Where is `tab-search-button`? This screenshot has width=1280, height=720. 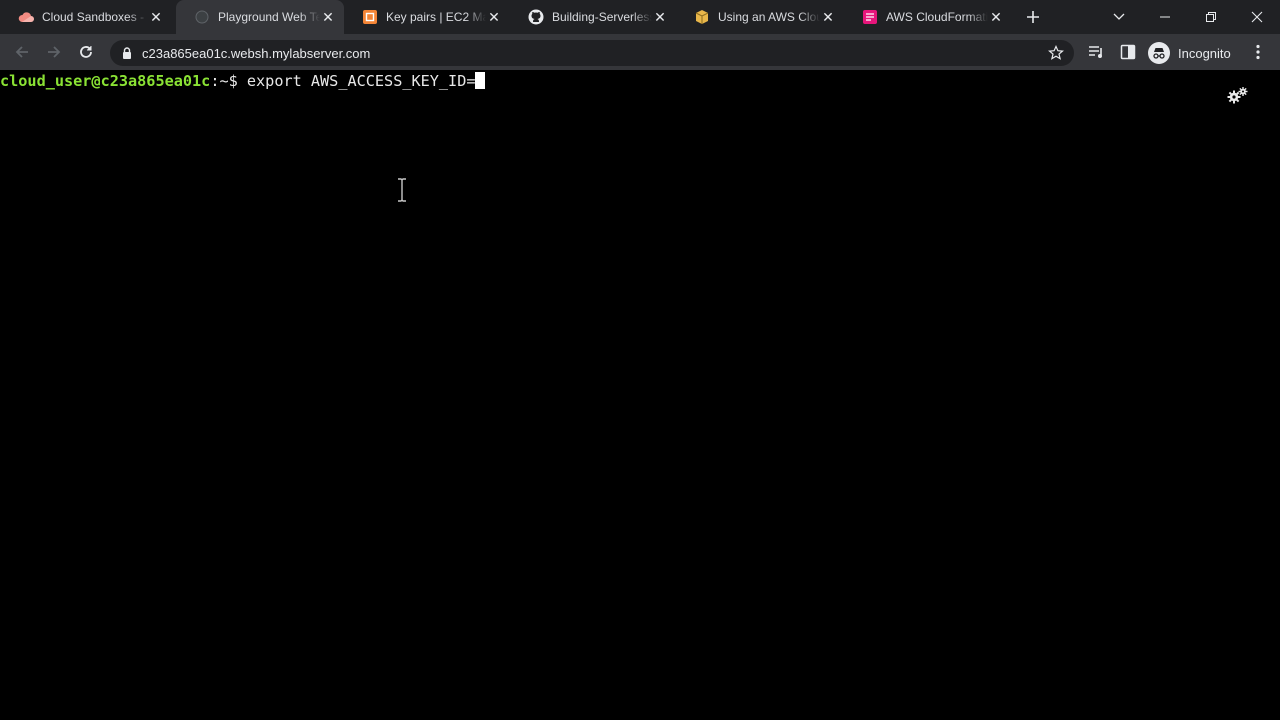
tab-search-button is located at coordinates (1119, 17).